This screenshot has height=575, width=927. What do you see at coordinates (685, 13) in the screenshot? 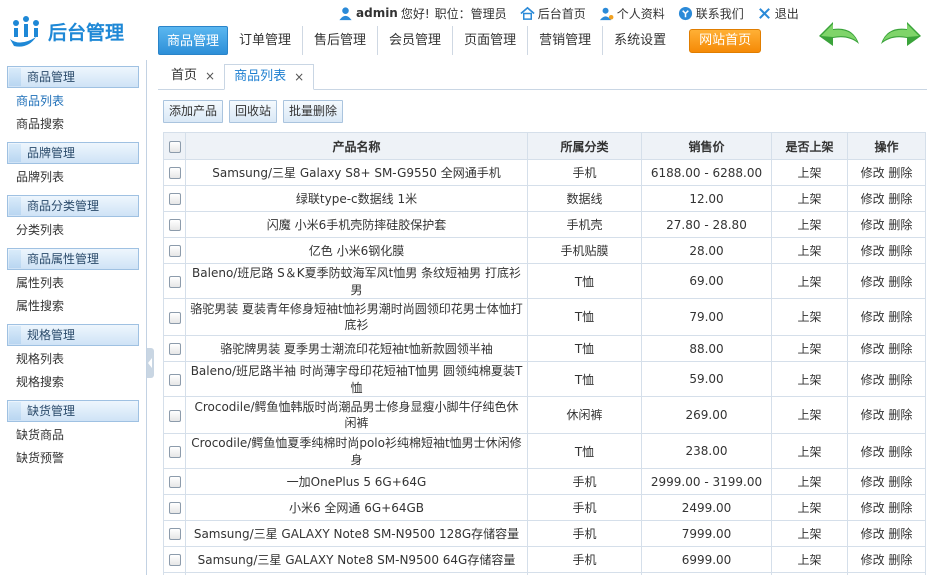
I see `contact-icon` at bounding box center [685, 13].